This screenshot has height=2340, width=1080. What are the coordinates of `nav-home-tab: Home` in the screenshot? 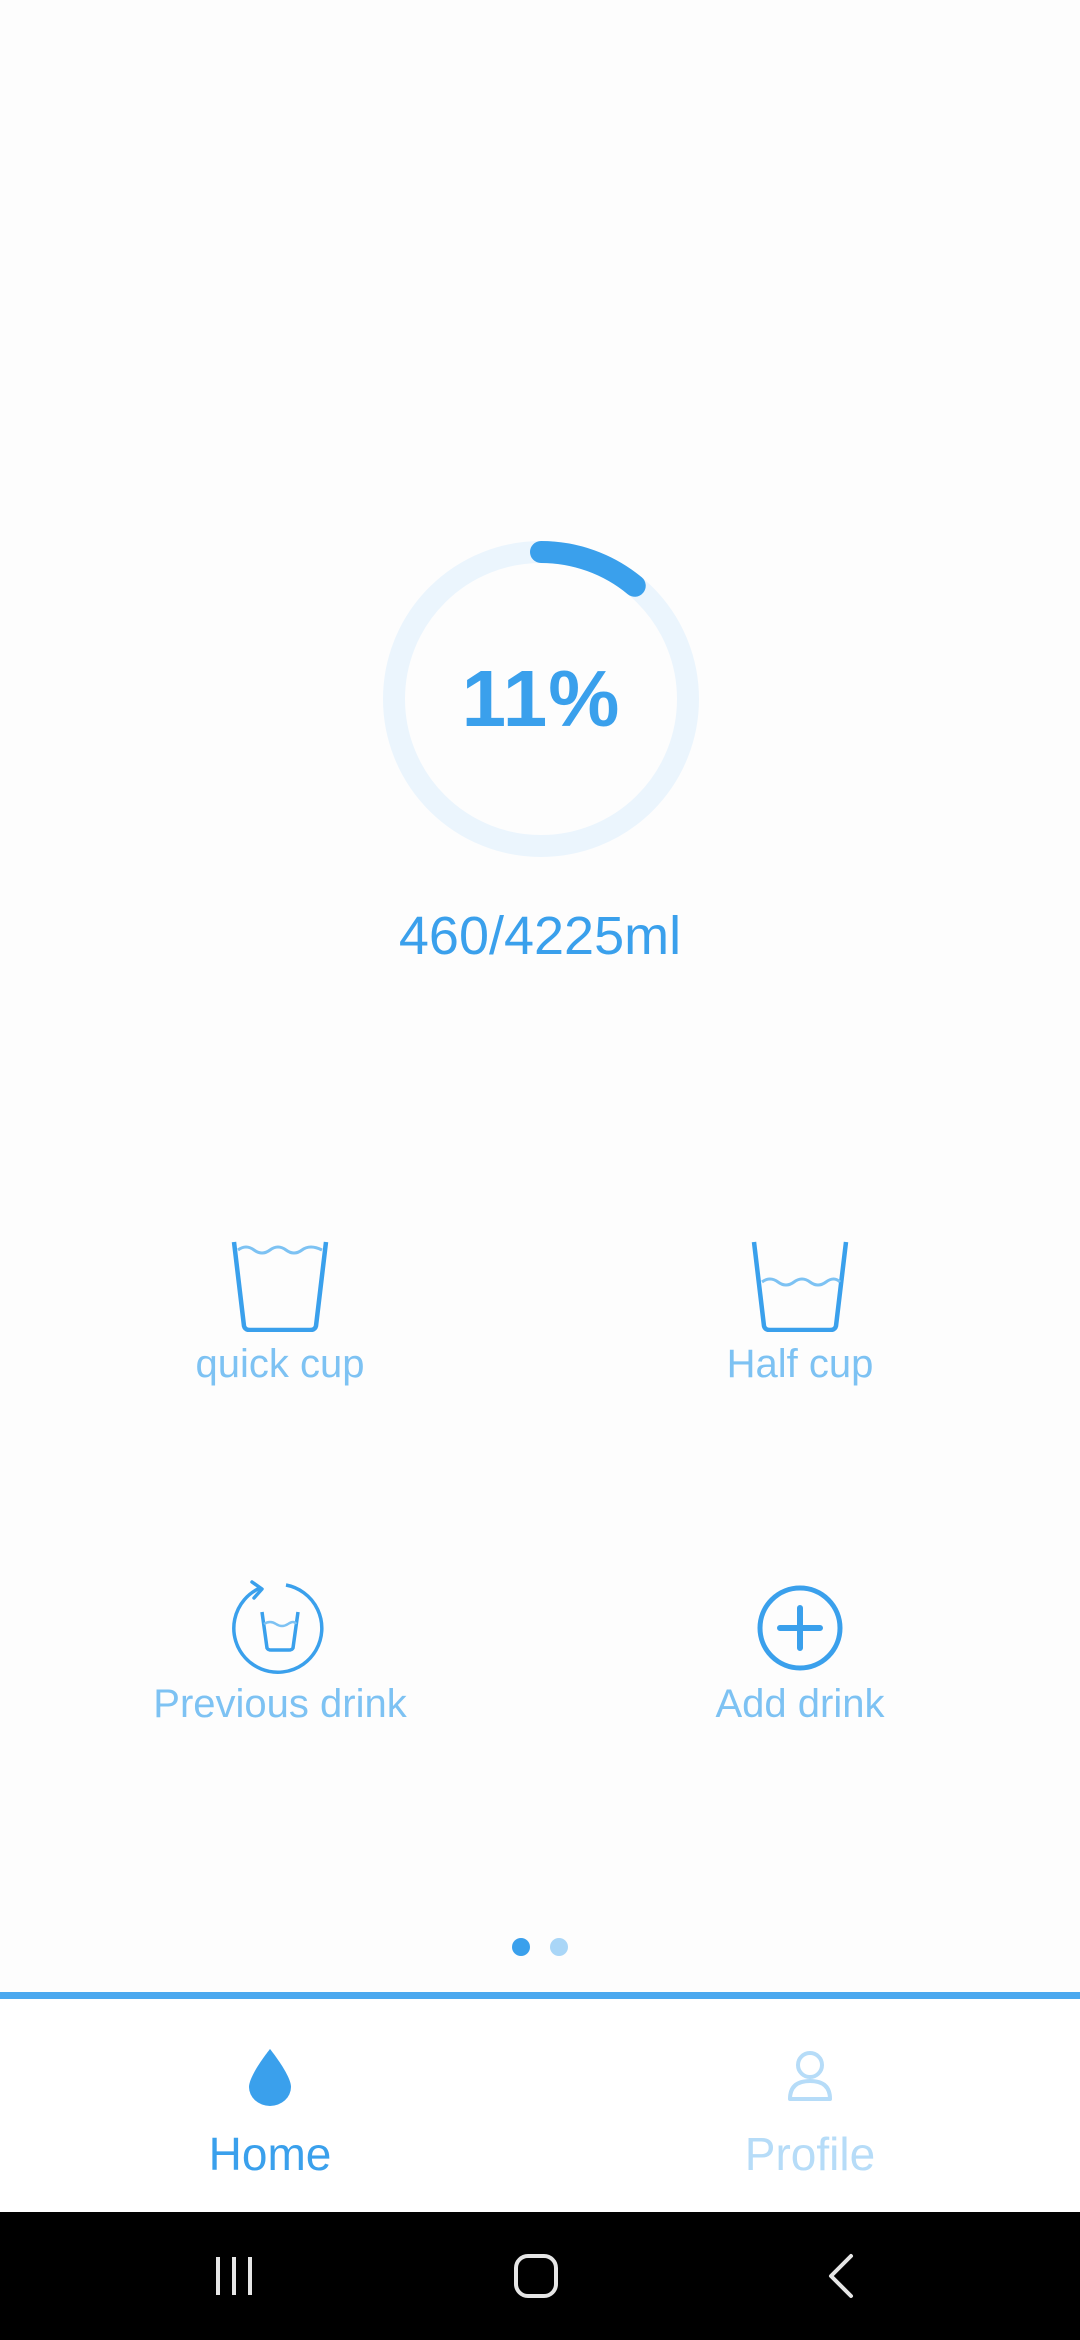 It's located at (270, 2109).